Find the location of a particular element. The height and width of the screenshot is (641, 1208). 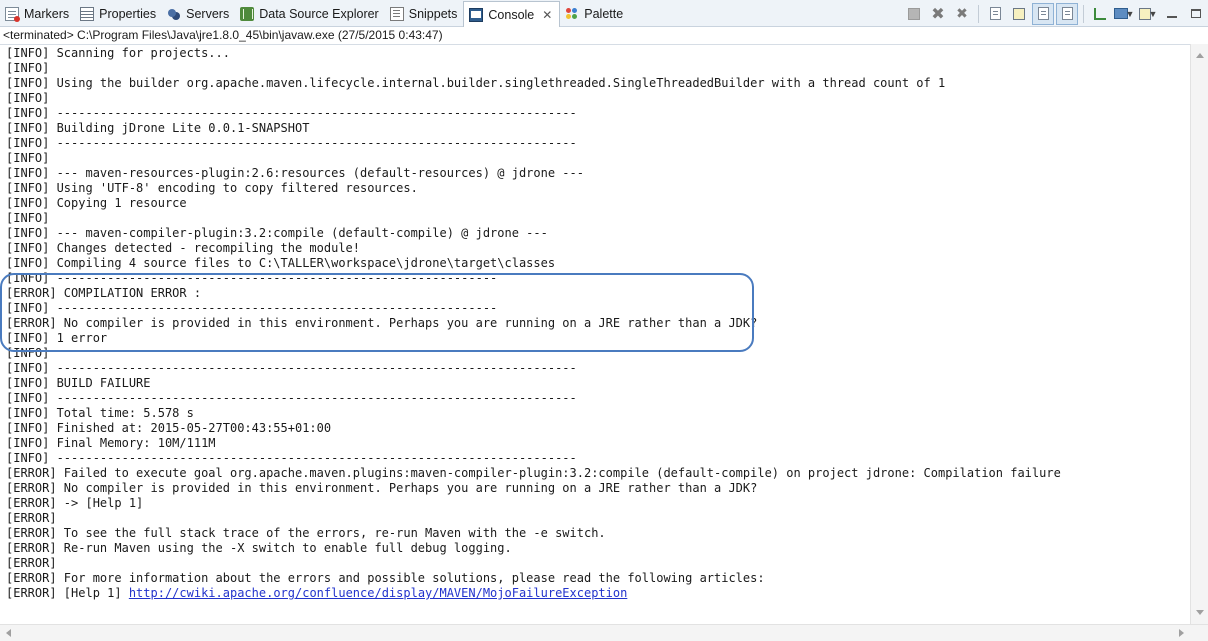

scroll-up-icon is located at coordinates (1200, 55).